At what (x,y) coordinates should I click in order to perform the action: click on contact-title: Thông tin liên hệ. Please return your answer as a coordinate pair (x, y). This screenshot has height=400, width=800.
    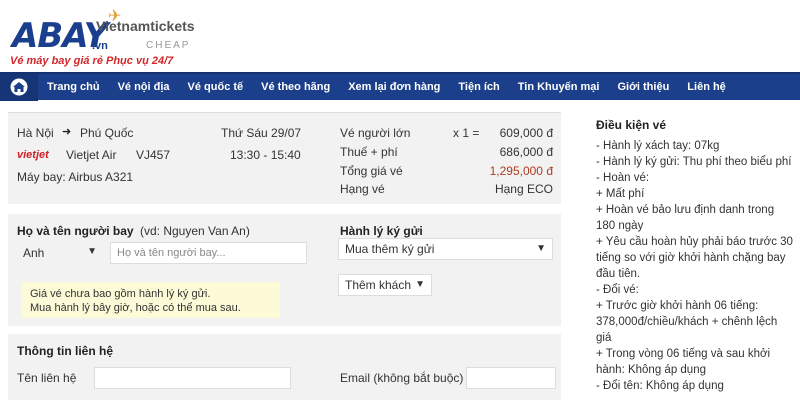
    Looking at the image, I should click on (65, 351).